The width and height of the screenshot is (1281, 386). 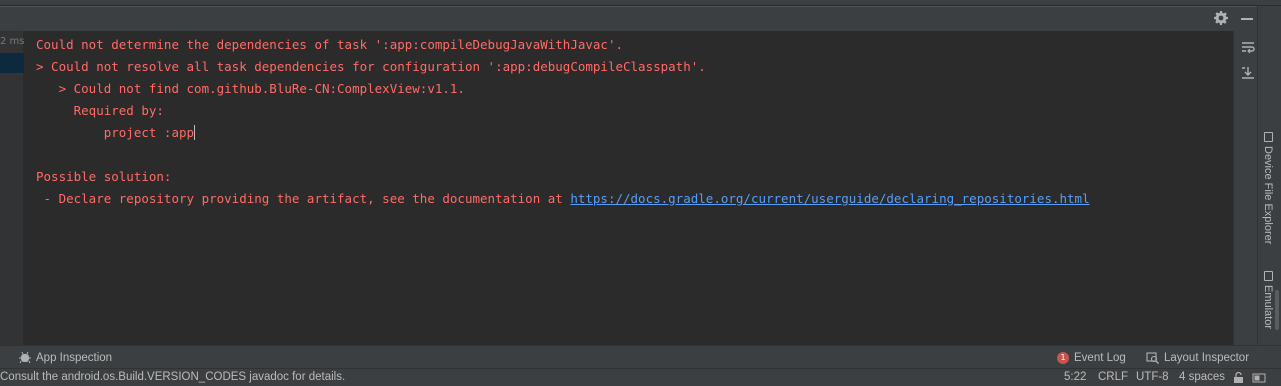 I want to click on app-inspection-label: App Inspection, so click(x=74, y=358).